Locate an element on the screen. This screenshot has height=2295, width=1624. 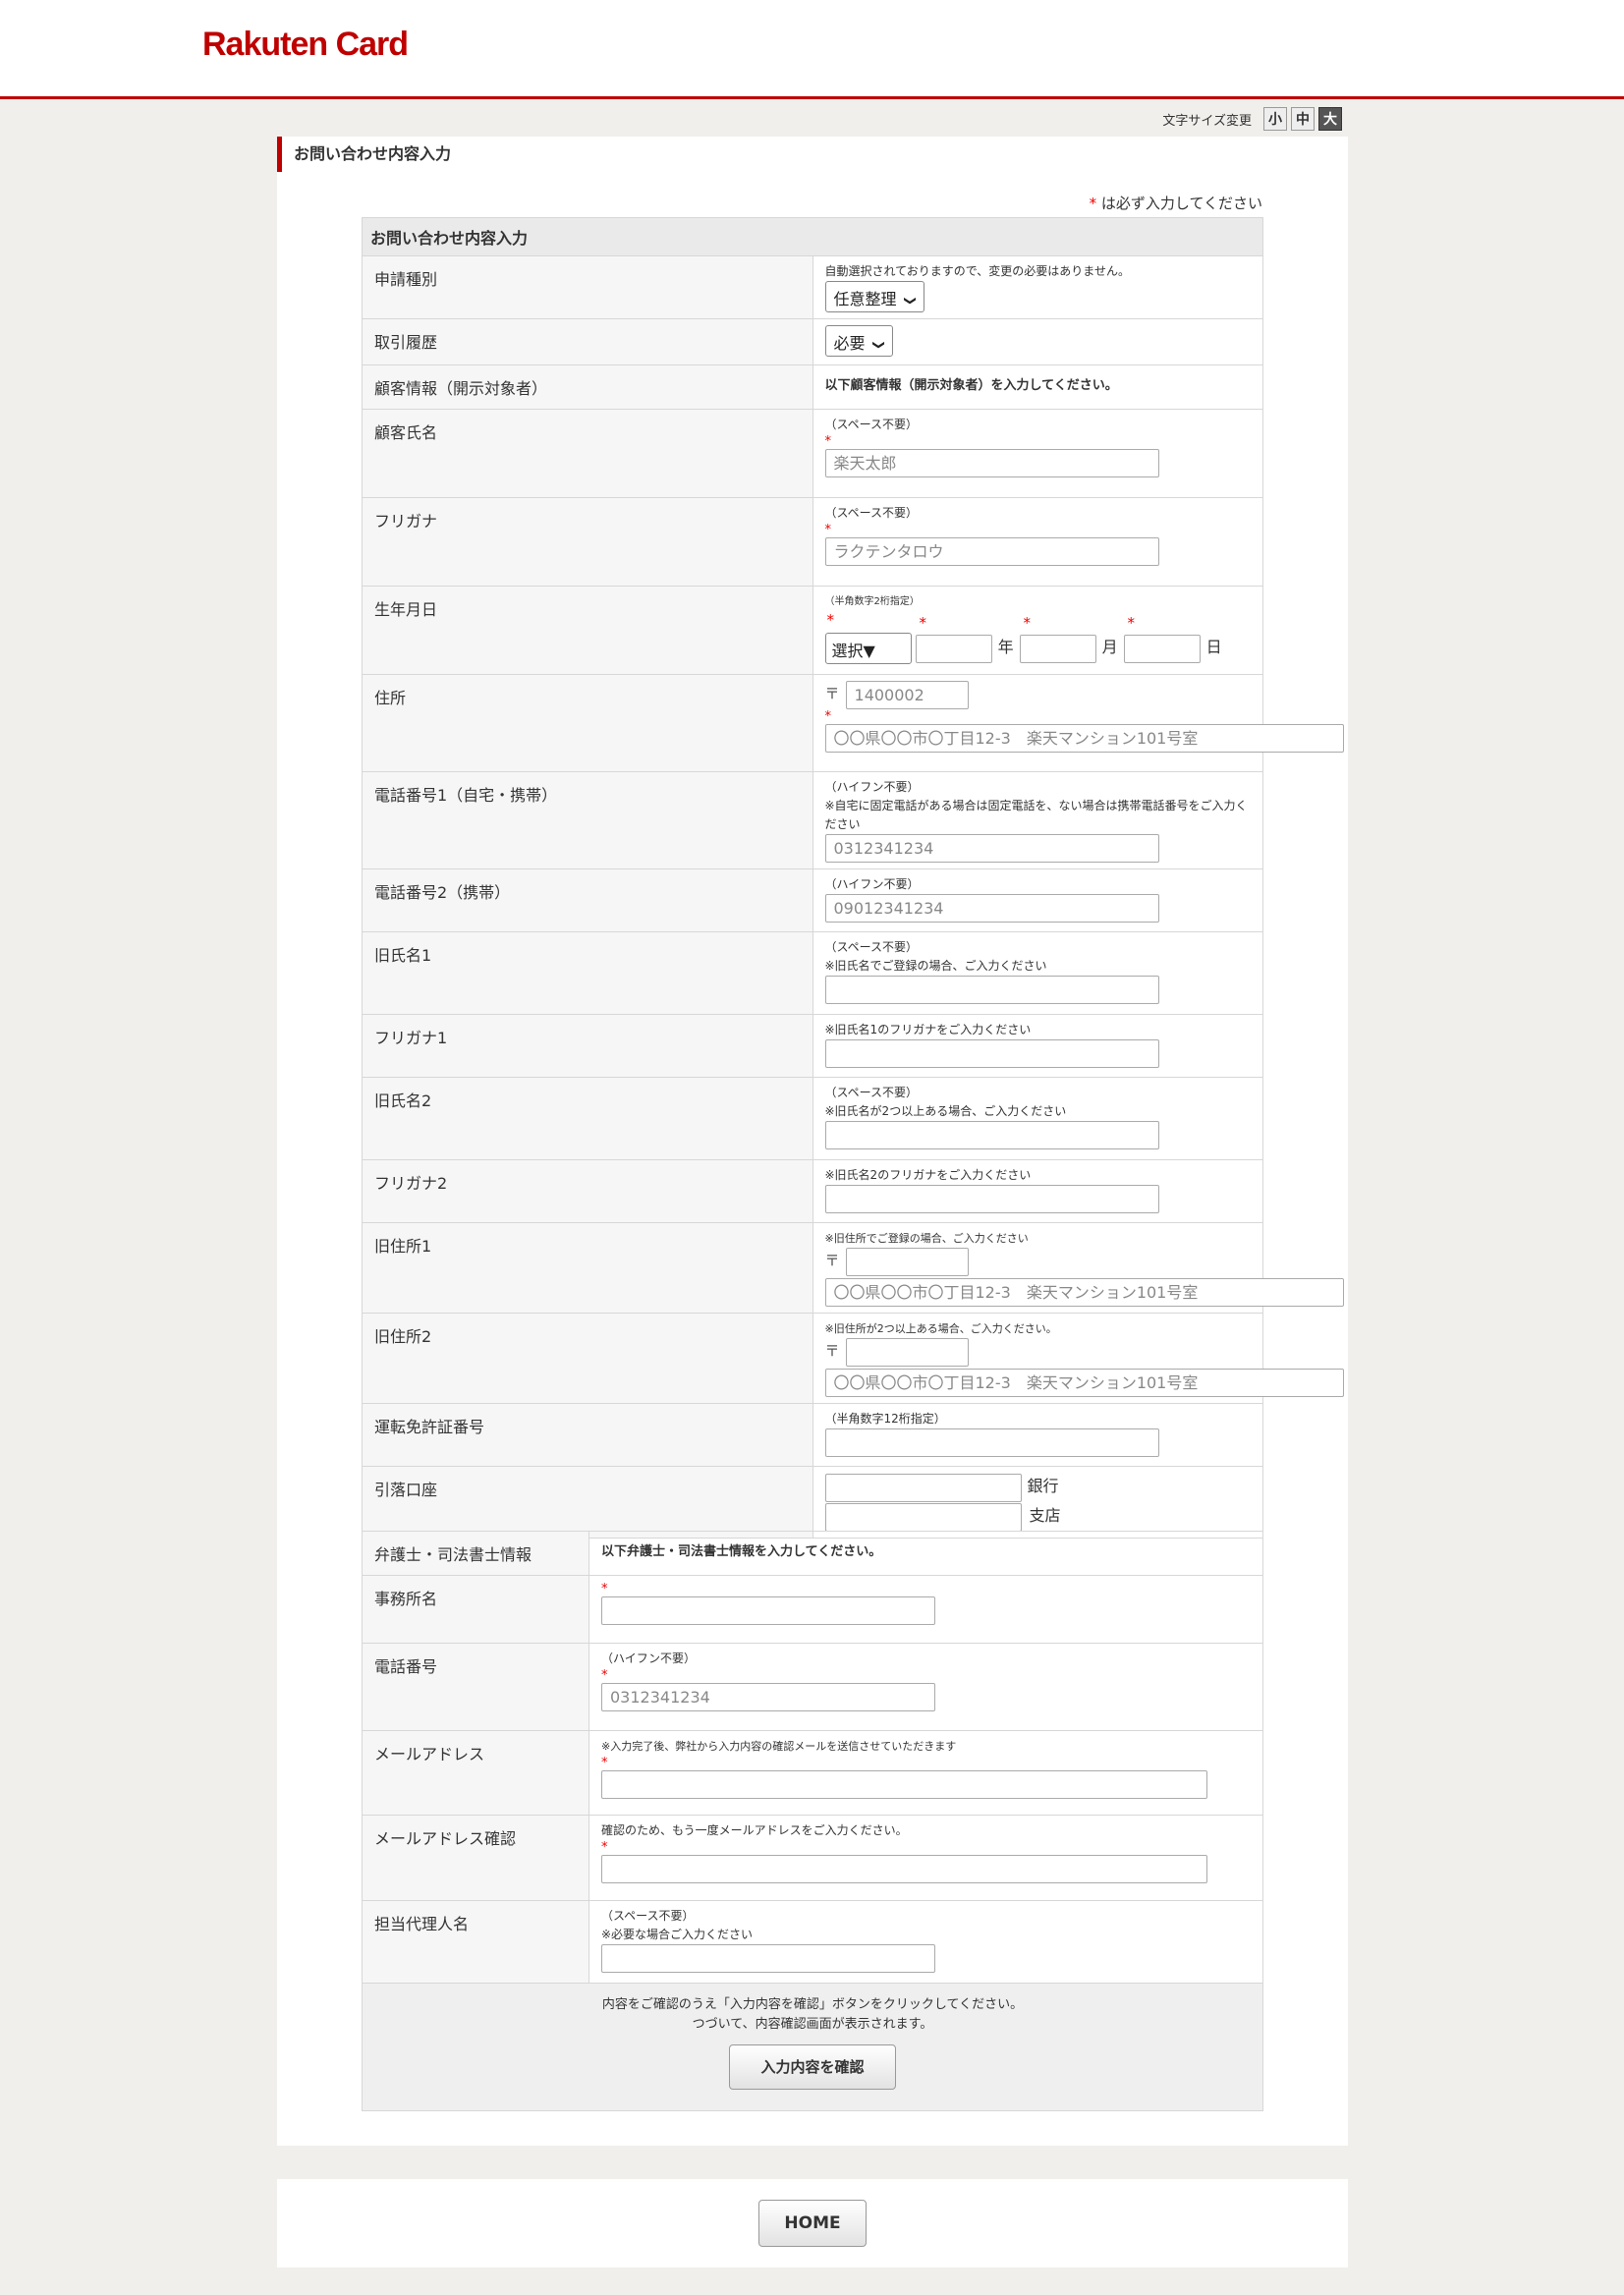
phone1-input: 0312341234 is located at coordinates (991, 849).